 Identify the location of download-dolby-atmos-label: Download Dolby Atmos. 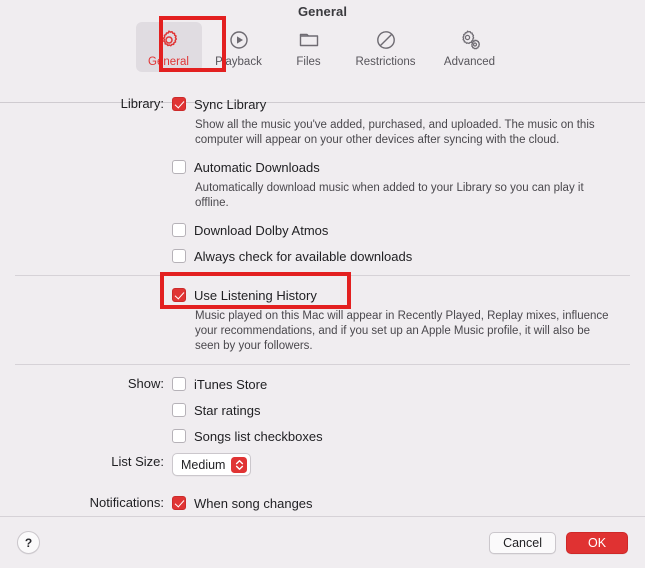
(261, 230).